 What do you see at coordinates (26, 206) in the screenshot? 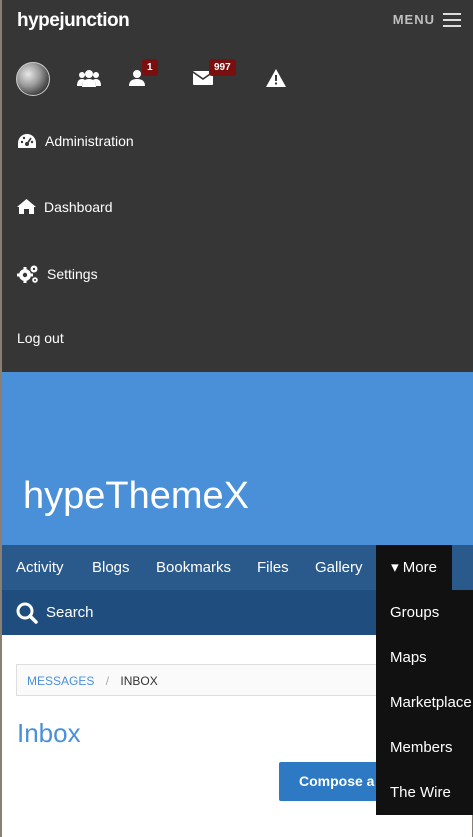
I see `home-icon` at bounding box center [26, 206].